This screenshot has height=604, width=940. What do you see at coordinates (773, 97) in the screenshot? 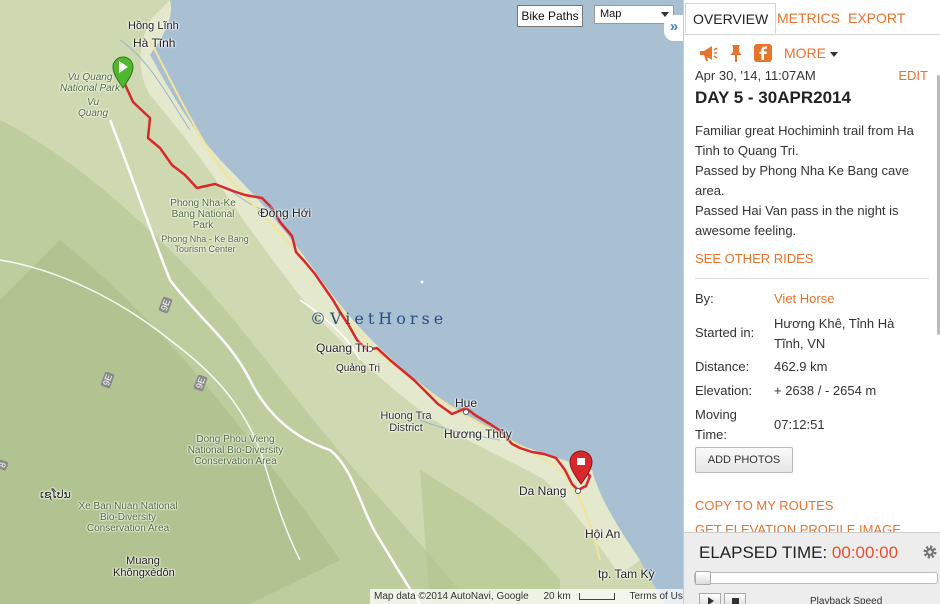
I see `ride-title: DAY 5 - 30APR2014` at bounding box center [773, 97].